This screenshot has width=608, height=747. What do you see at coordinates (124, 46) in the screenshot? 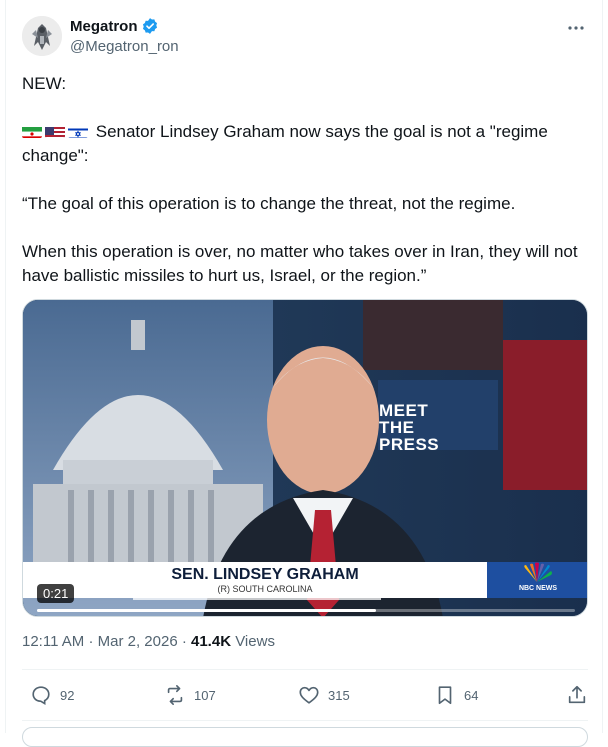
I see `author-handle: @Megatron_ron` at bounding box center [124, 46].